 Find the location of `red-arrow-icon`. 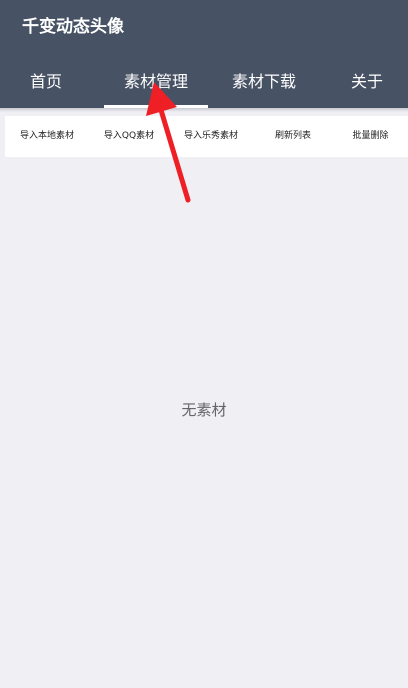

red-arrow-icon is located at coordinates (168, 142).